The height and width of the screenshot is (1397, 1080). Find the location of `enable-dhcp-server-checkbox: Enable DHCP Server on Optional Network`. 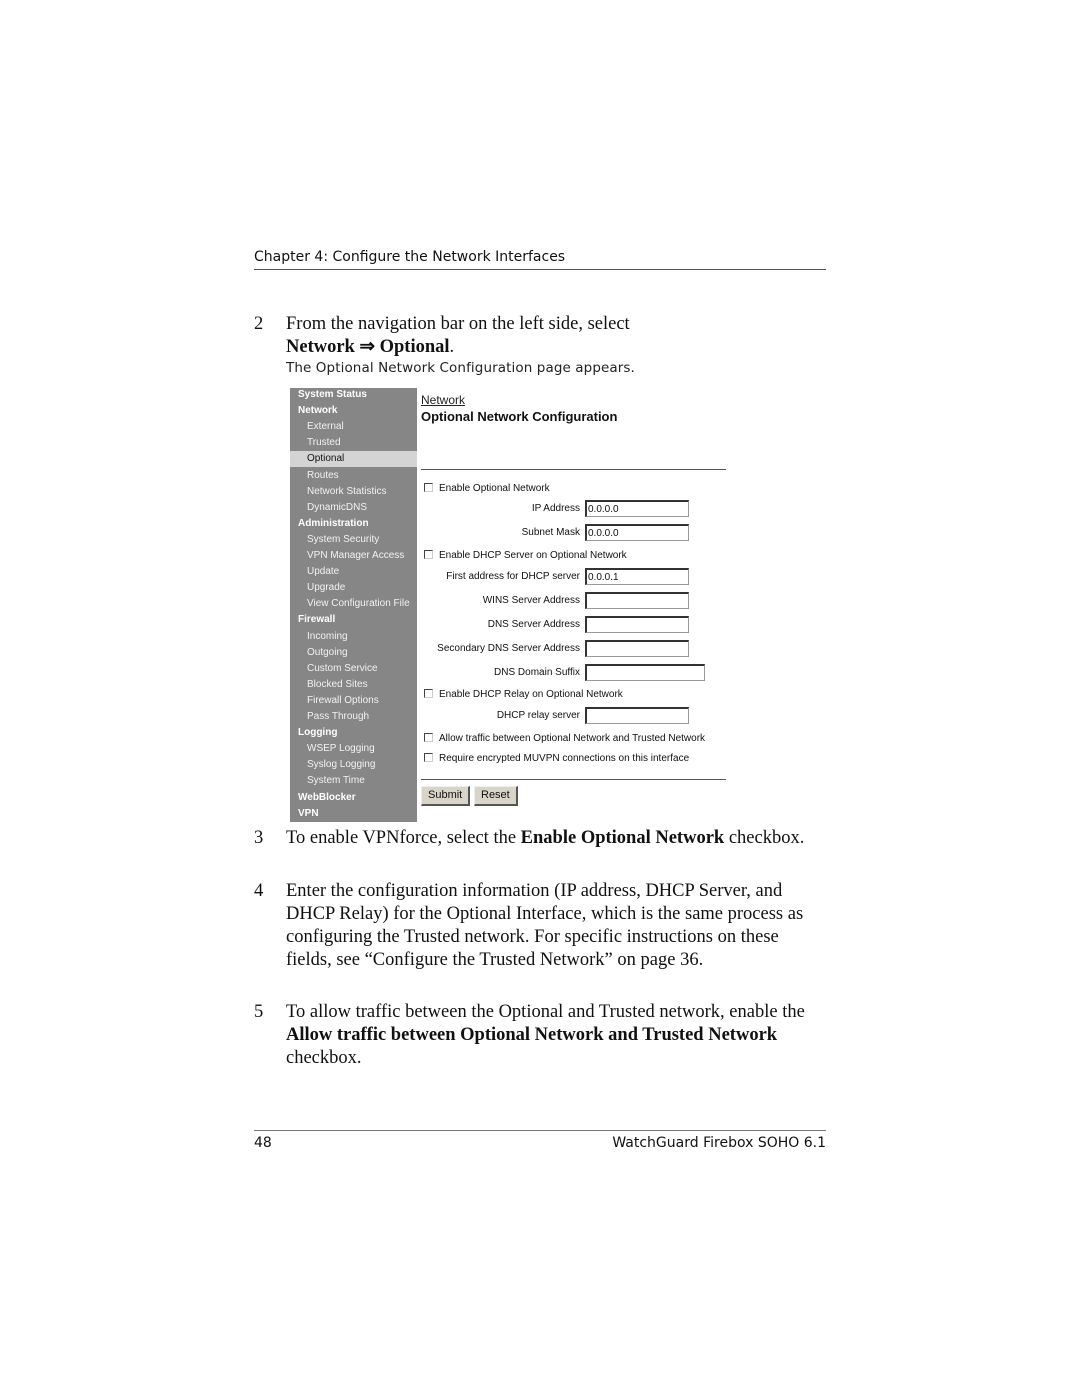

enable-dhcp-server-checkbox: Enable DHCP Server on Optional Network is located at coordinates (525, 556).